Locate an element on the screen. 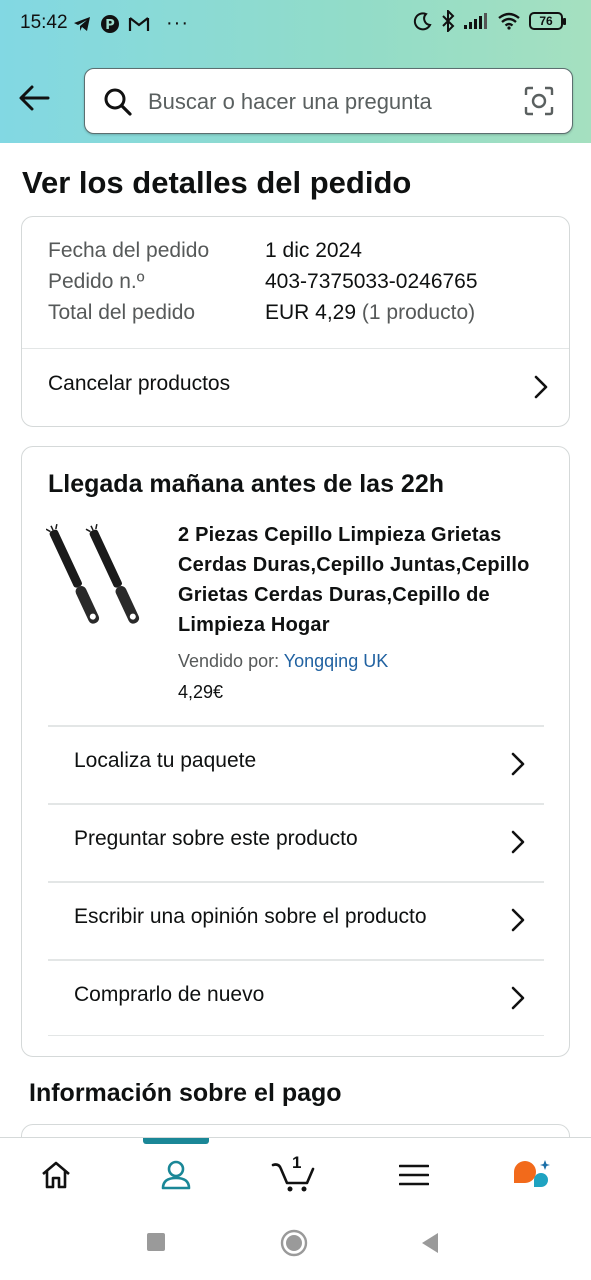 The image size is (591, 1280). divider is located at coordinates (296, 1035).